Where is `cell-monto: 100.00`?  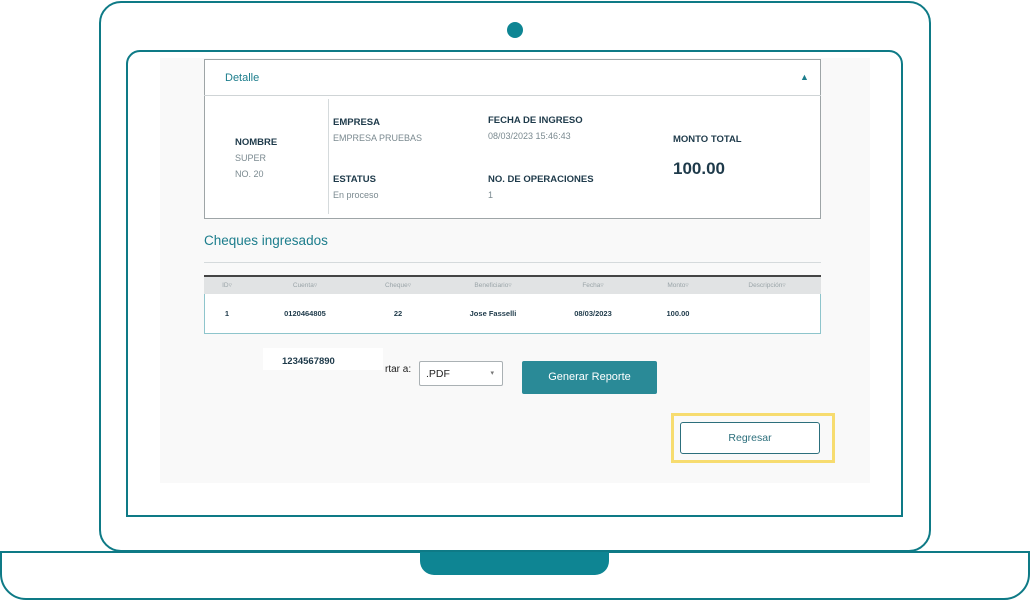 cell-monto: 100.00 is located at coordinates (678, 313).